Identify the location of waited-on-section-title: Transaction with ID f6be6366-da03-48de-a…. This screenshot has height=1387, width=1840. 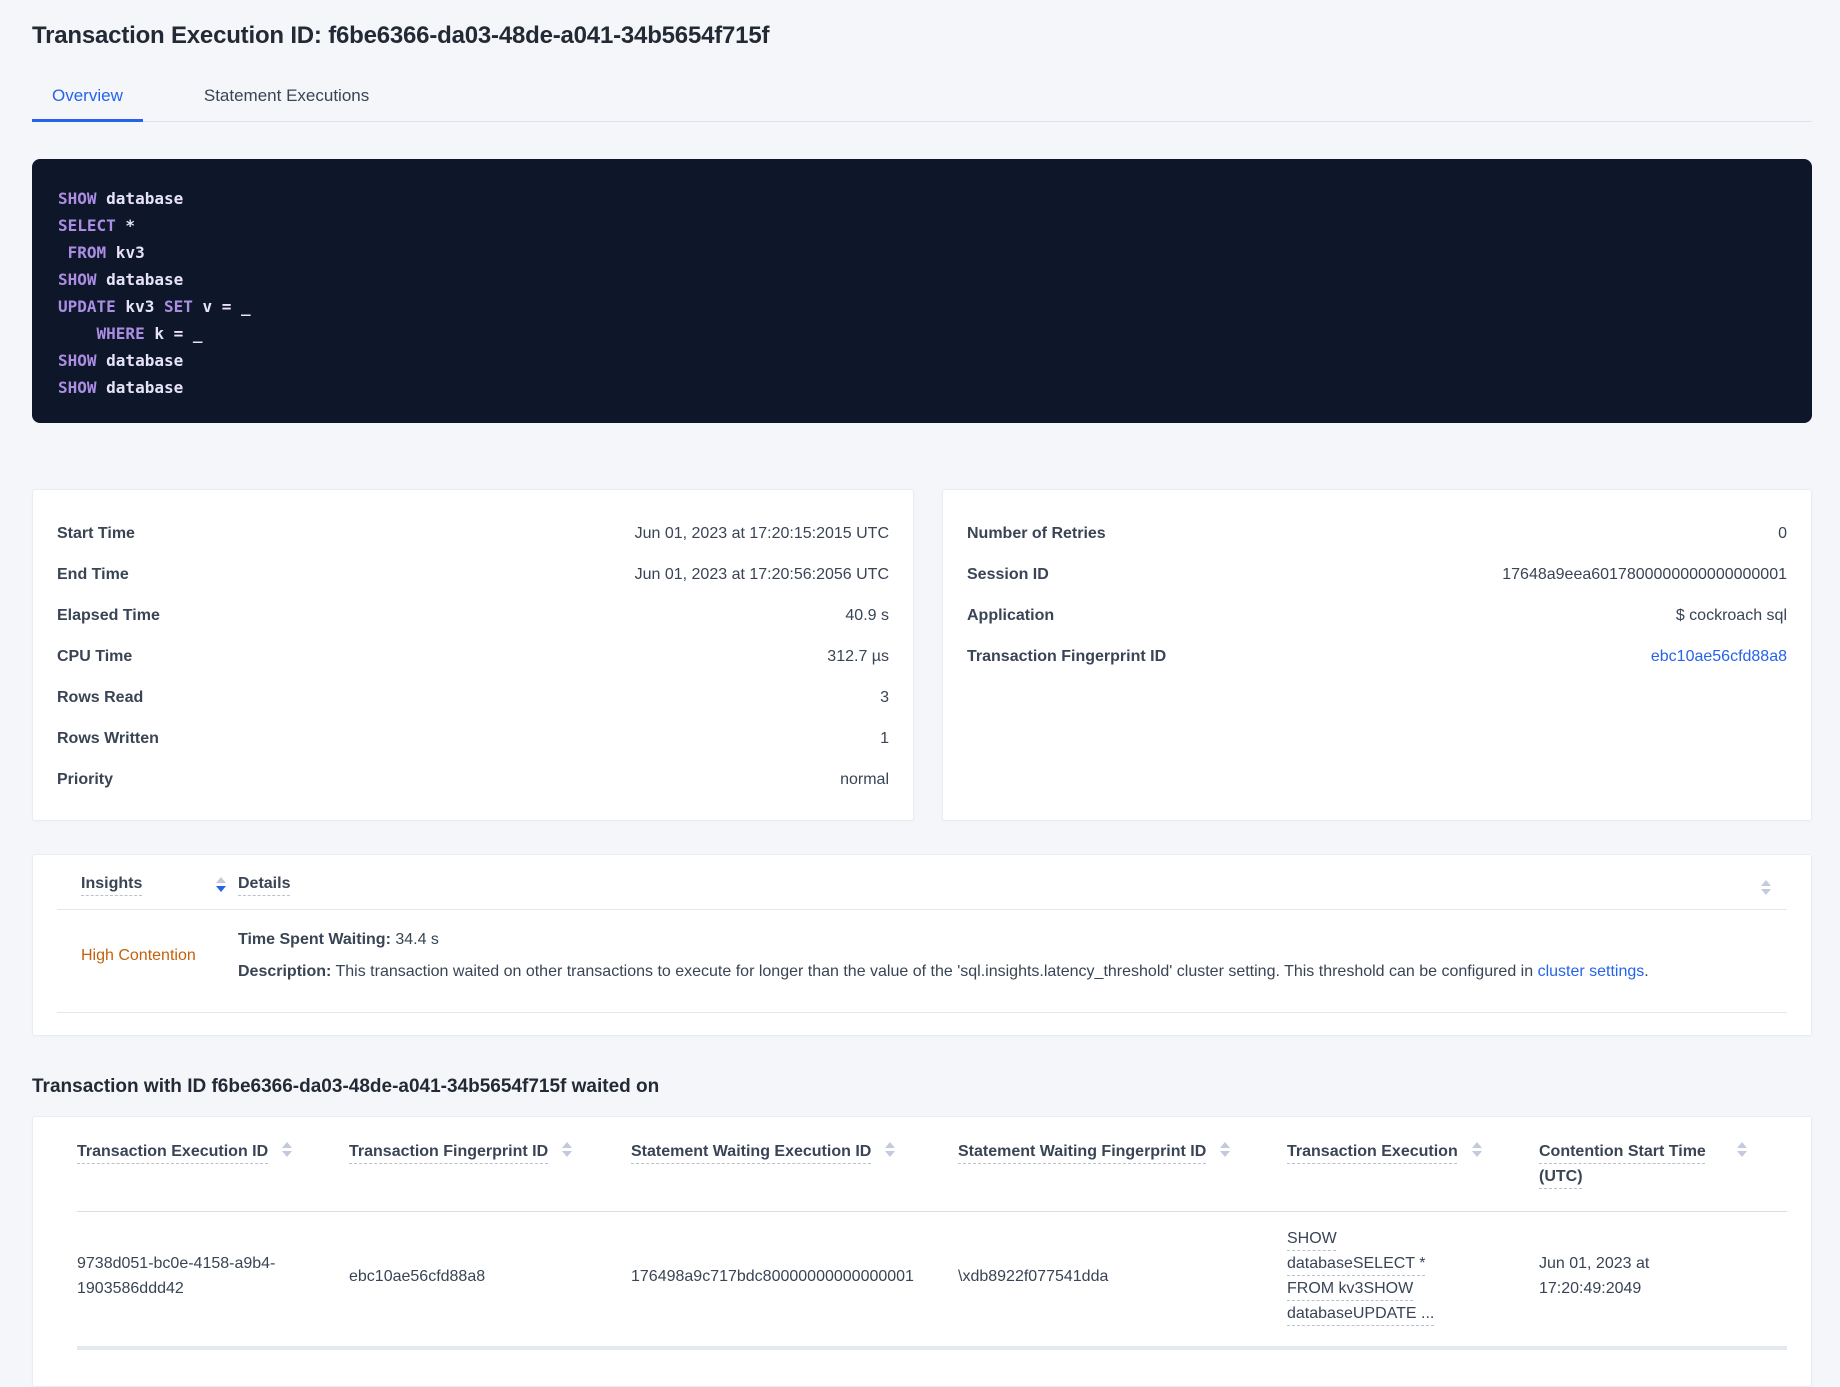
(346, 1086).